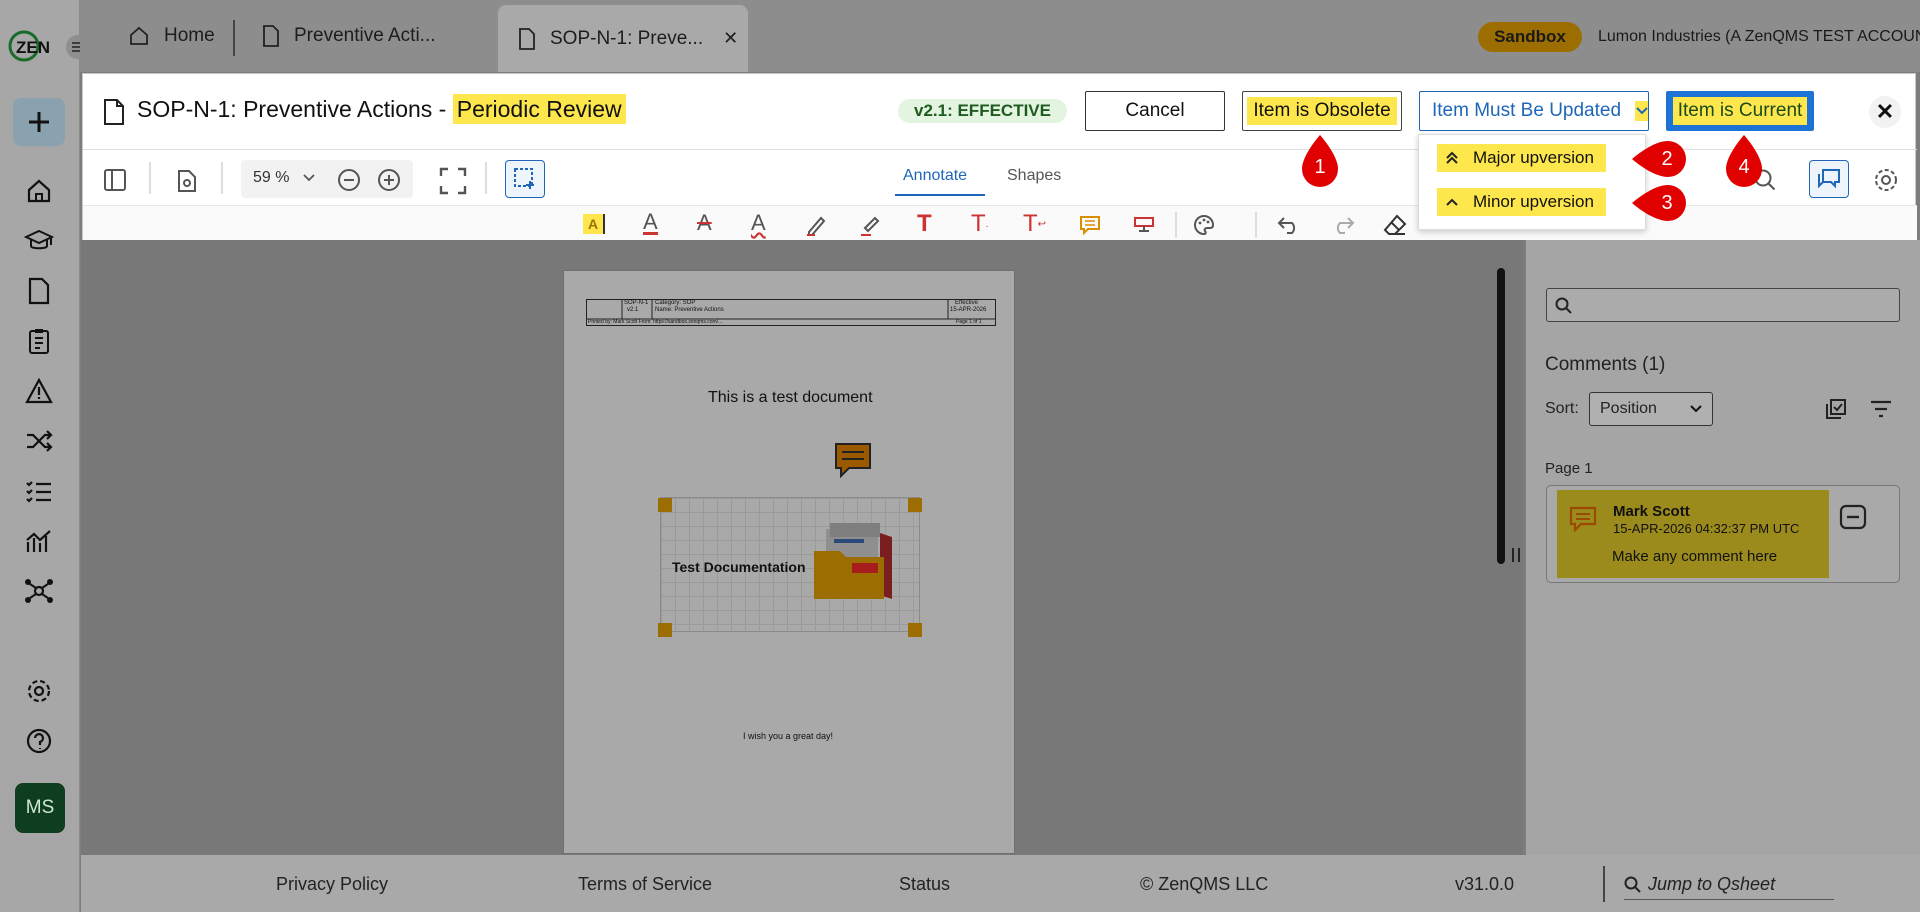 The width and height of the screenshot is (1920, 912). Describe the element at coordinates (1521, 158) in the screenshot. I see `major-upversion-option: Major upversion` at that location.